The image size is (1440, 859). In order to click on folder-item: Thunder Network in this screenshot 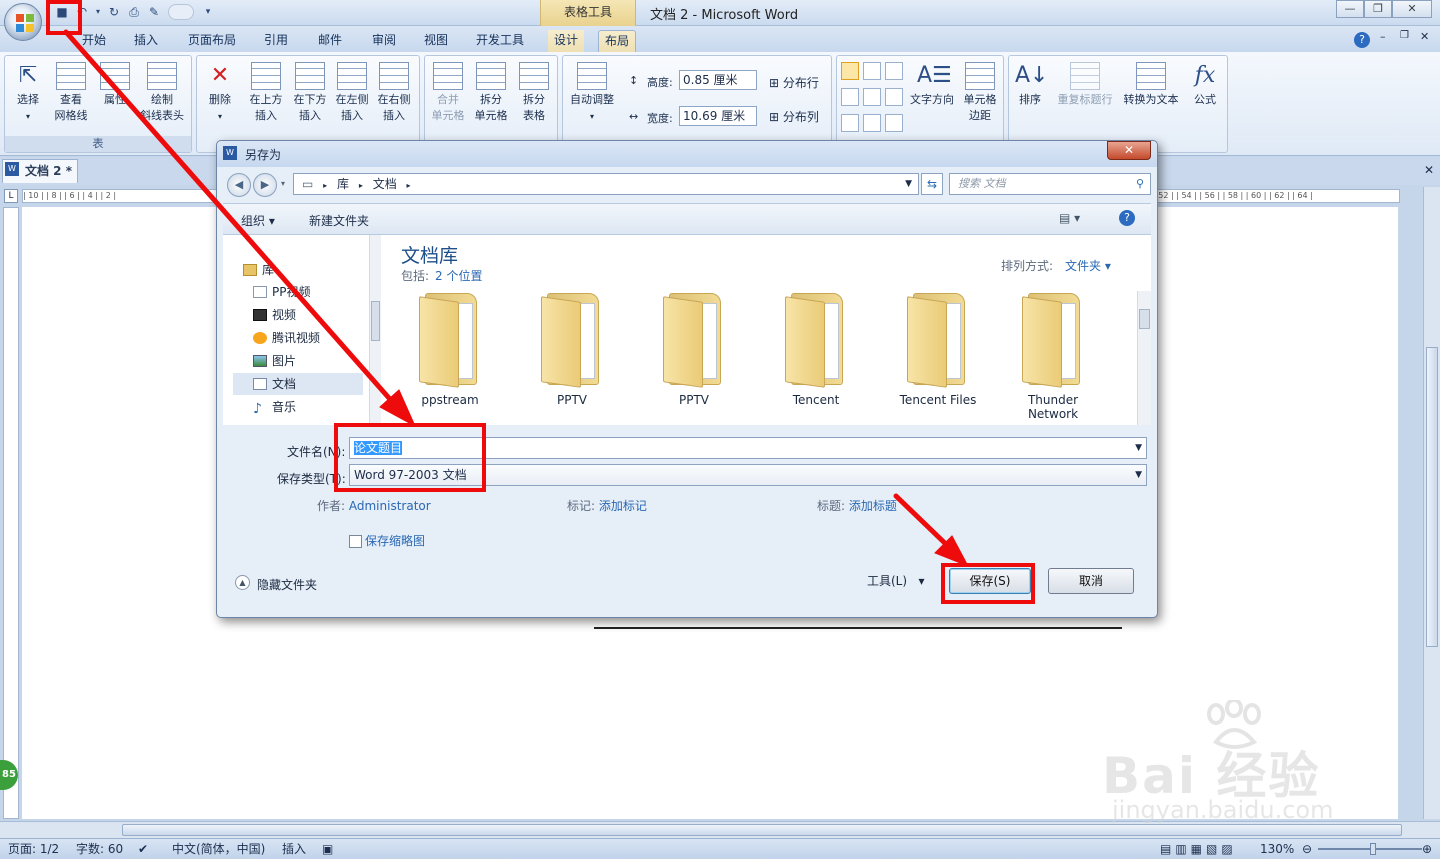, I will do `click(1053, 357)`.